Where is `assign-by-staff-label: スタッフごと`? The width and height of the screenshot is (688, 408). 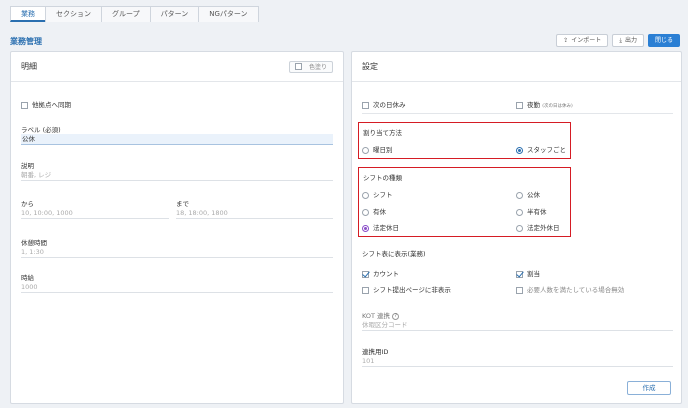 assign-by-staff-label: スタッフごと is located at coordinates (546, 150).